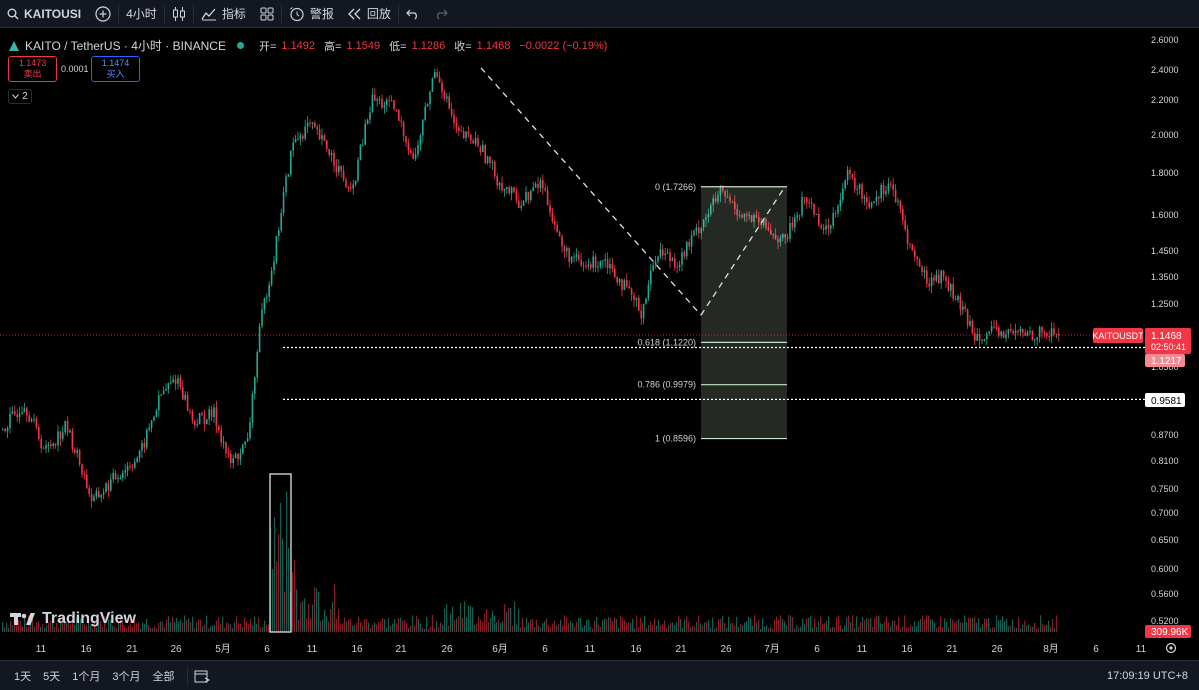 The image size is (1199, 690). What do you see at coordinates (1147, 676) in the screenshot?
I see `clock-time: 17:09:19 UTC+8` at bounding box center [1147, 676].